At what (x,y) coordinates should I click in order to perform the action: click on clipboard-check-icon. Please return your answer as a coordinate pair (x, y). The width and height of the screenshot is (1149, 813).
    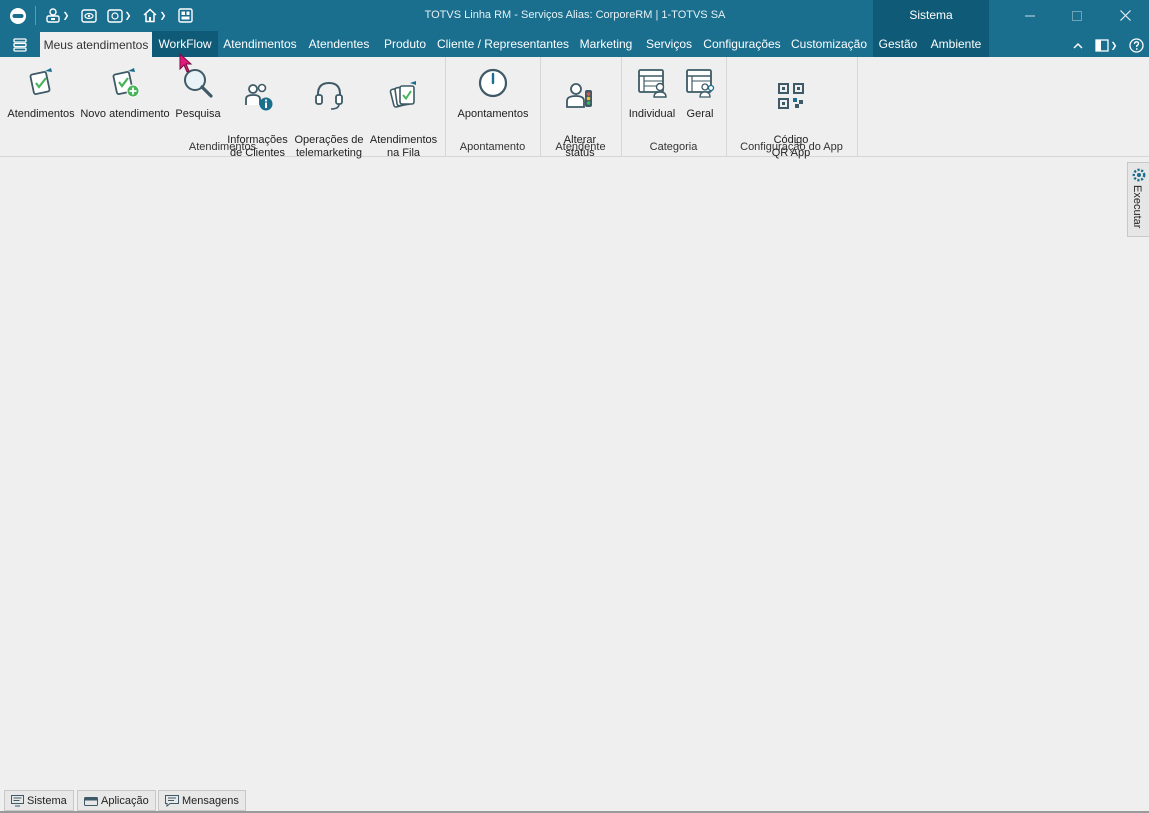
    Looking at the image, I should click on (41, 83).